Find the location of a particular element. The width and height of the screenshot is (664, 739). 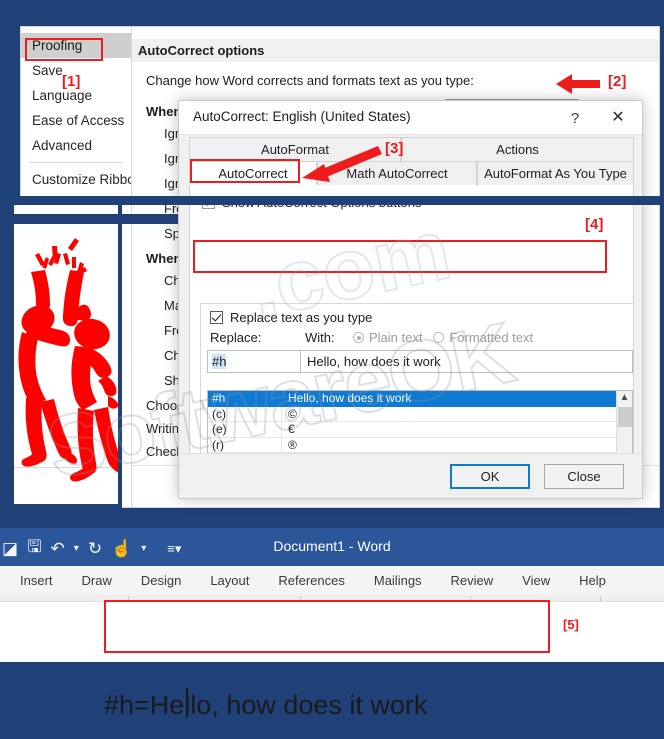

ribbon-tab-draw: Draw is located at coordinates (97, 580).